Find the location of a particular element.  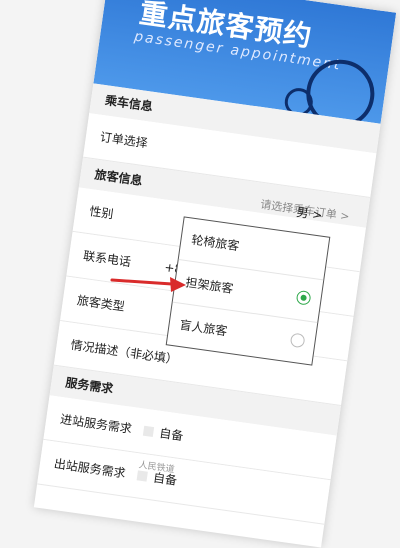

option-label: 盲人旅客 is located at coordinates (203, 328).